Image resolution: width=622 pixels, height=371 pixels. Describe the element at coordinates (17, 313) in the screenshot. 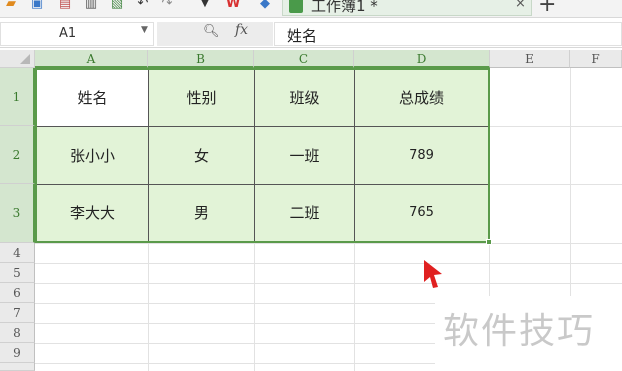

I see `row-header-7: 7` at that location.